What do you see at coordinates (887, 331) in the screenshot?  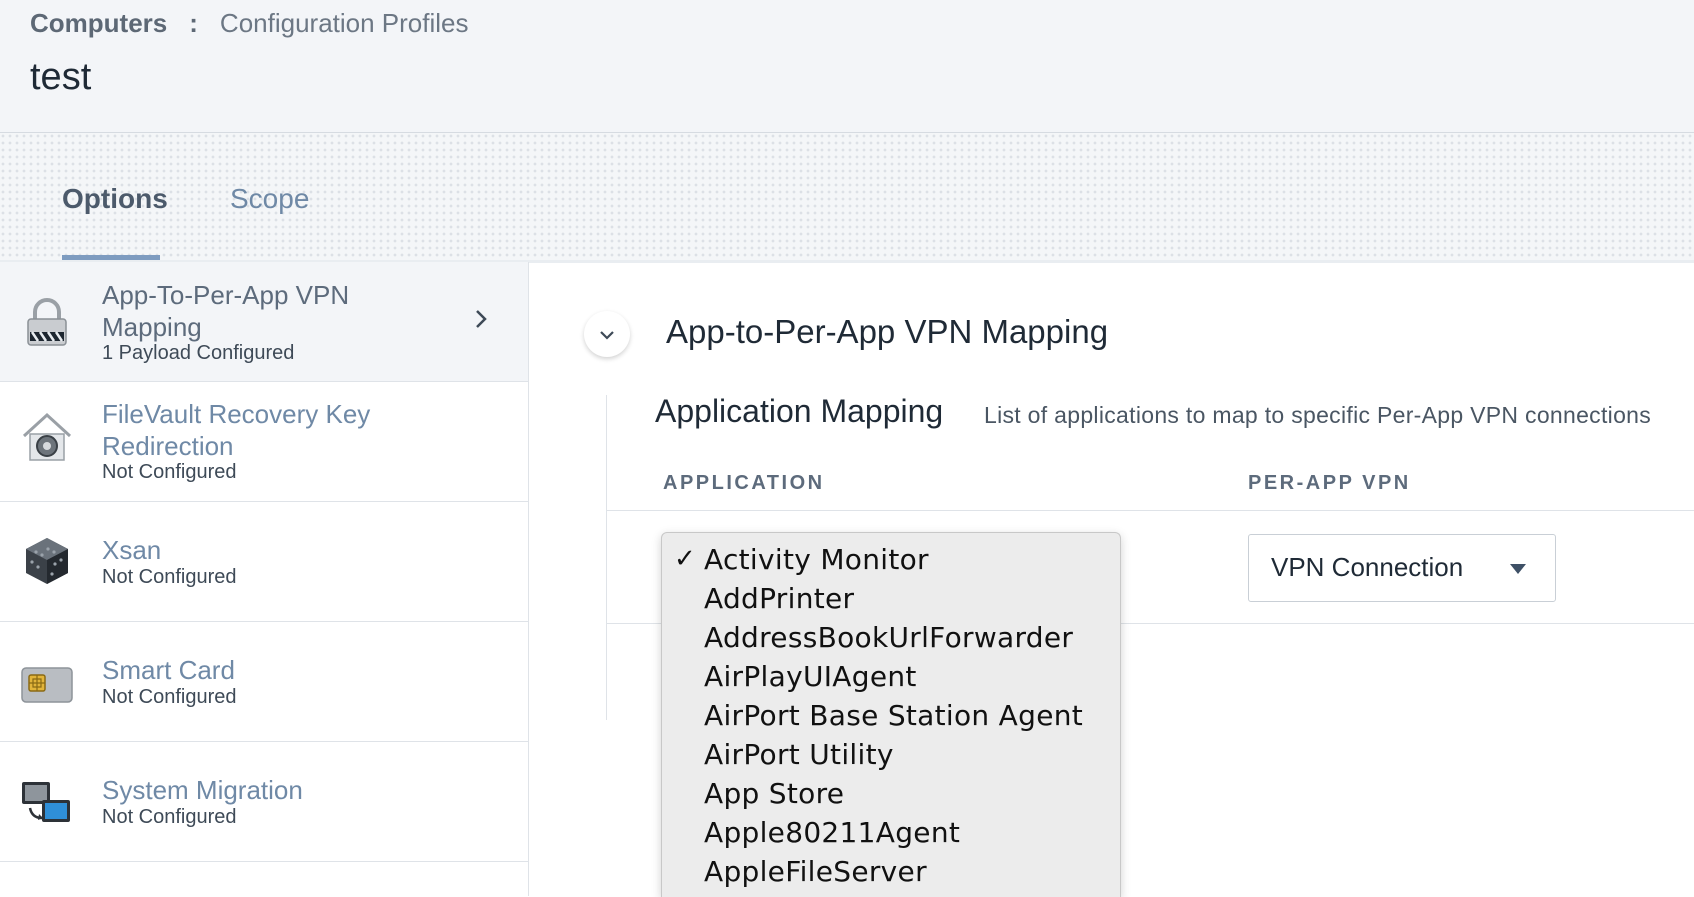 I see `section-title: App-to-Per-App VPN Mapping` at bounding box center [887, 331].